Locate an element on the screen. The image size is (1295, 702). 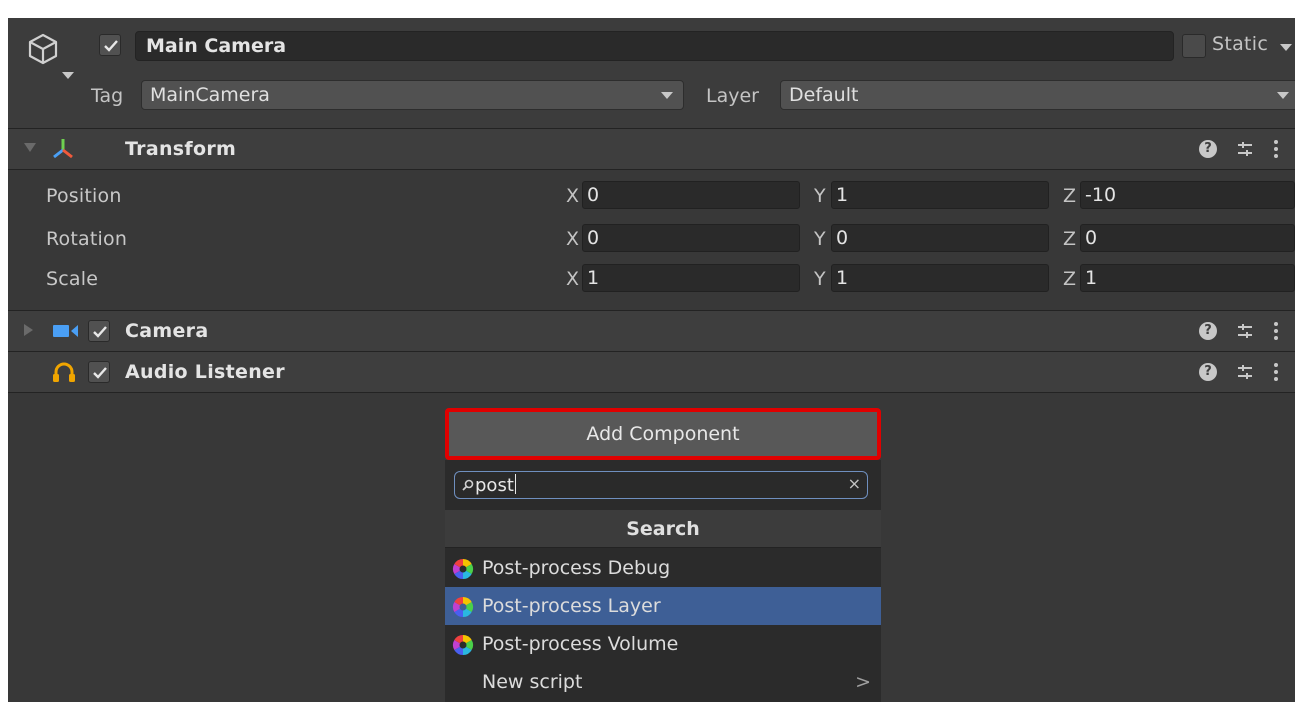
camera-enabled-checkbox is located at coordinates (99, 331).